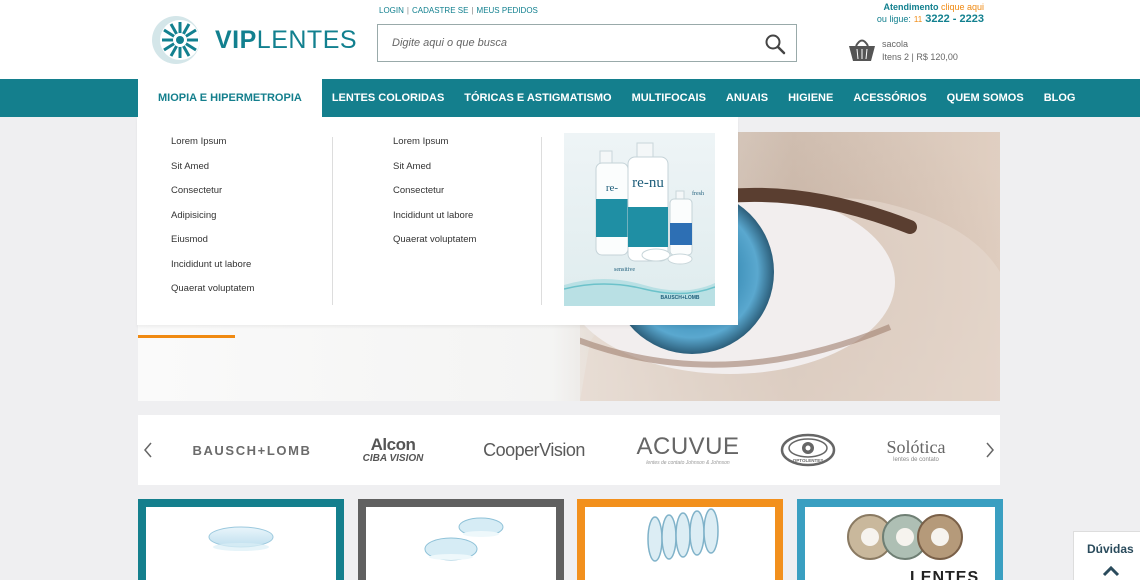 The width and height of the screenshot is (1140, 580). What do you see at coordinates (537, 98) in the screenshot?
I see `nav-item-toricas: TÓRICAS E ASTIGMATISMO` at bounding box center [537, 98].